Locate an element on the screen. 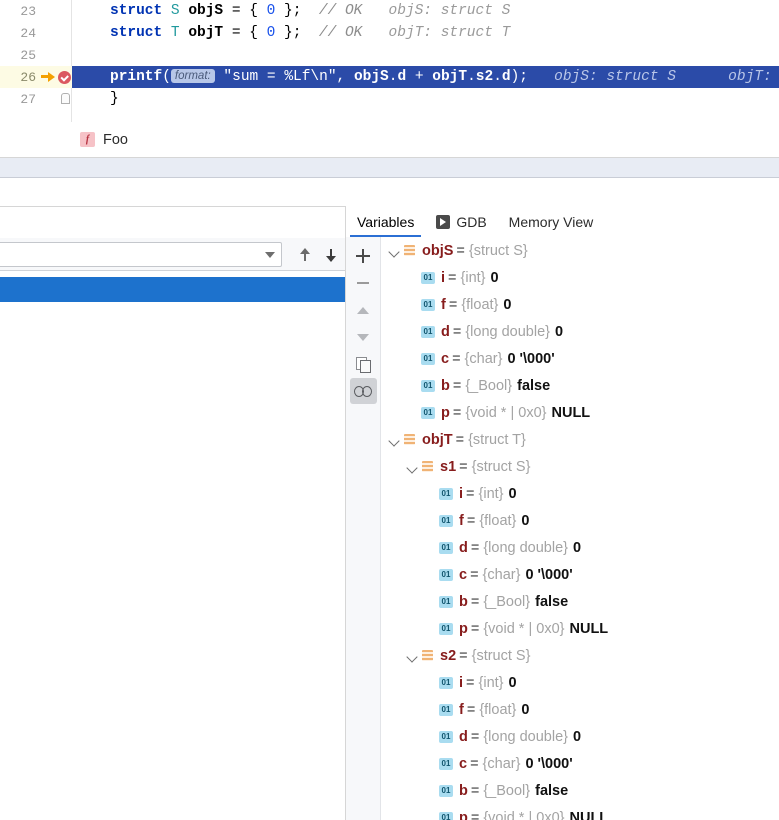 This screenshot has width=779, height=820. frame-down-button is located at coordinates (331, 254).